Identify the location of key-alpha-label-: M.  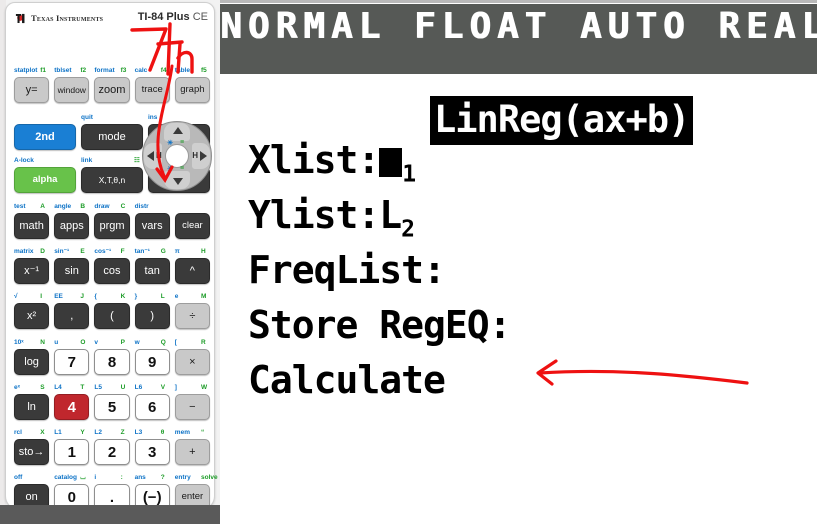
(204, 296).